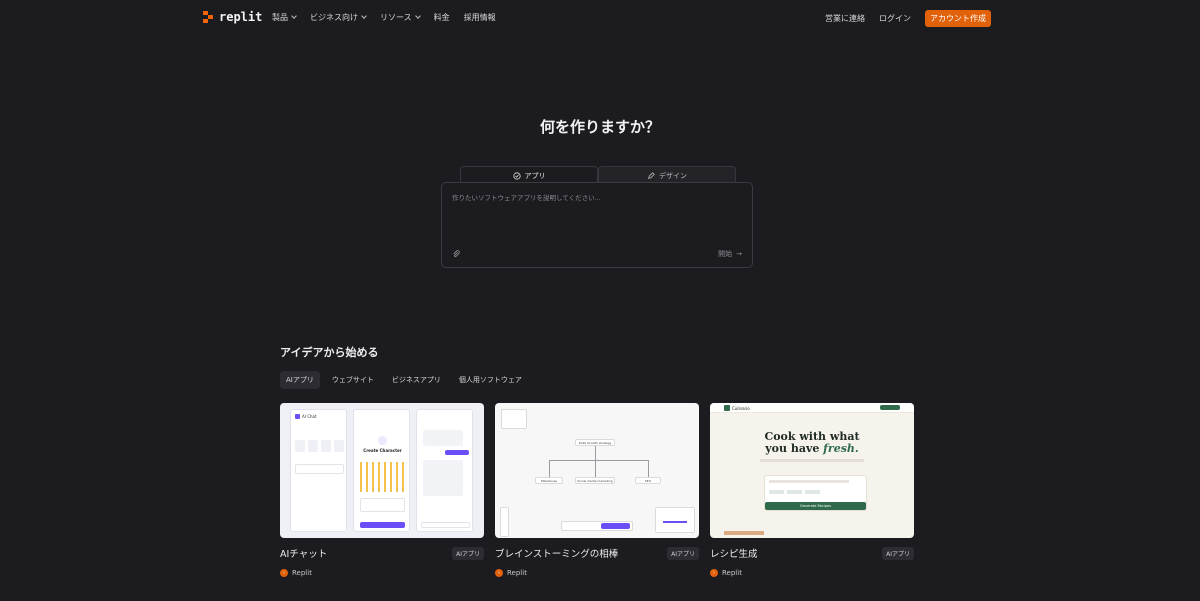  I want to click on nav-link-products: 製品, so click(284, 17).